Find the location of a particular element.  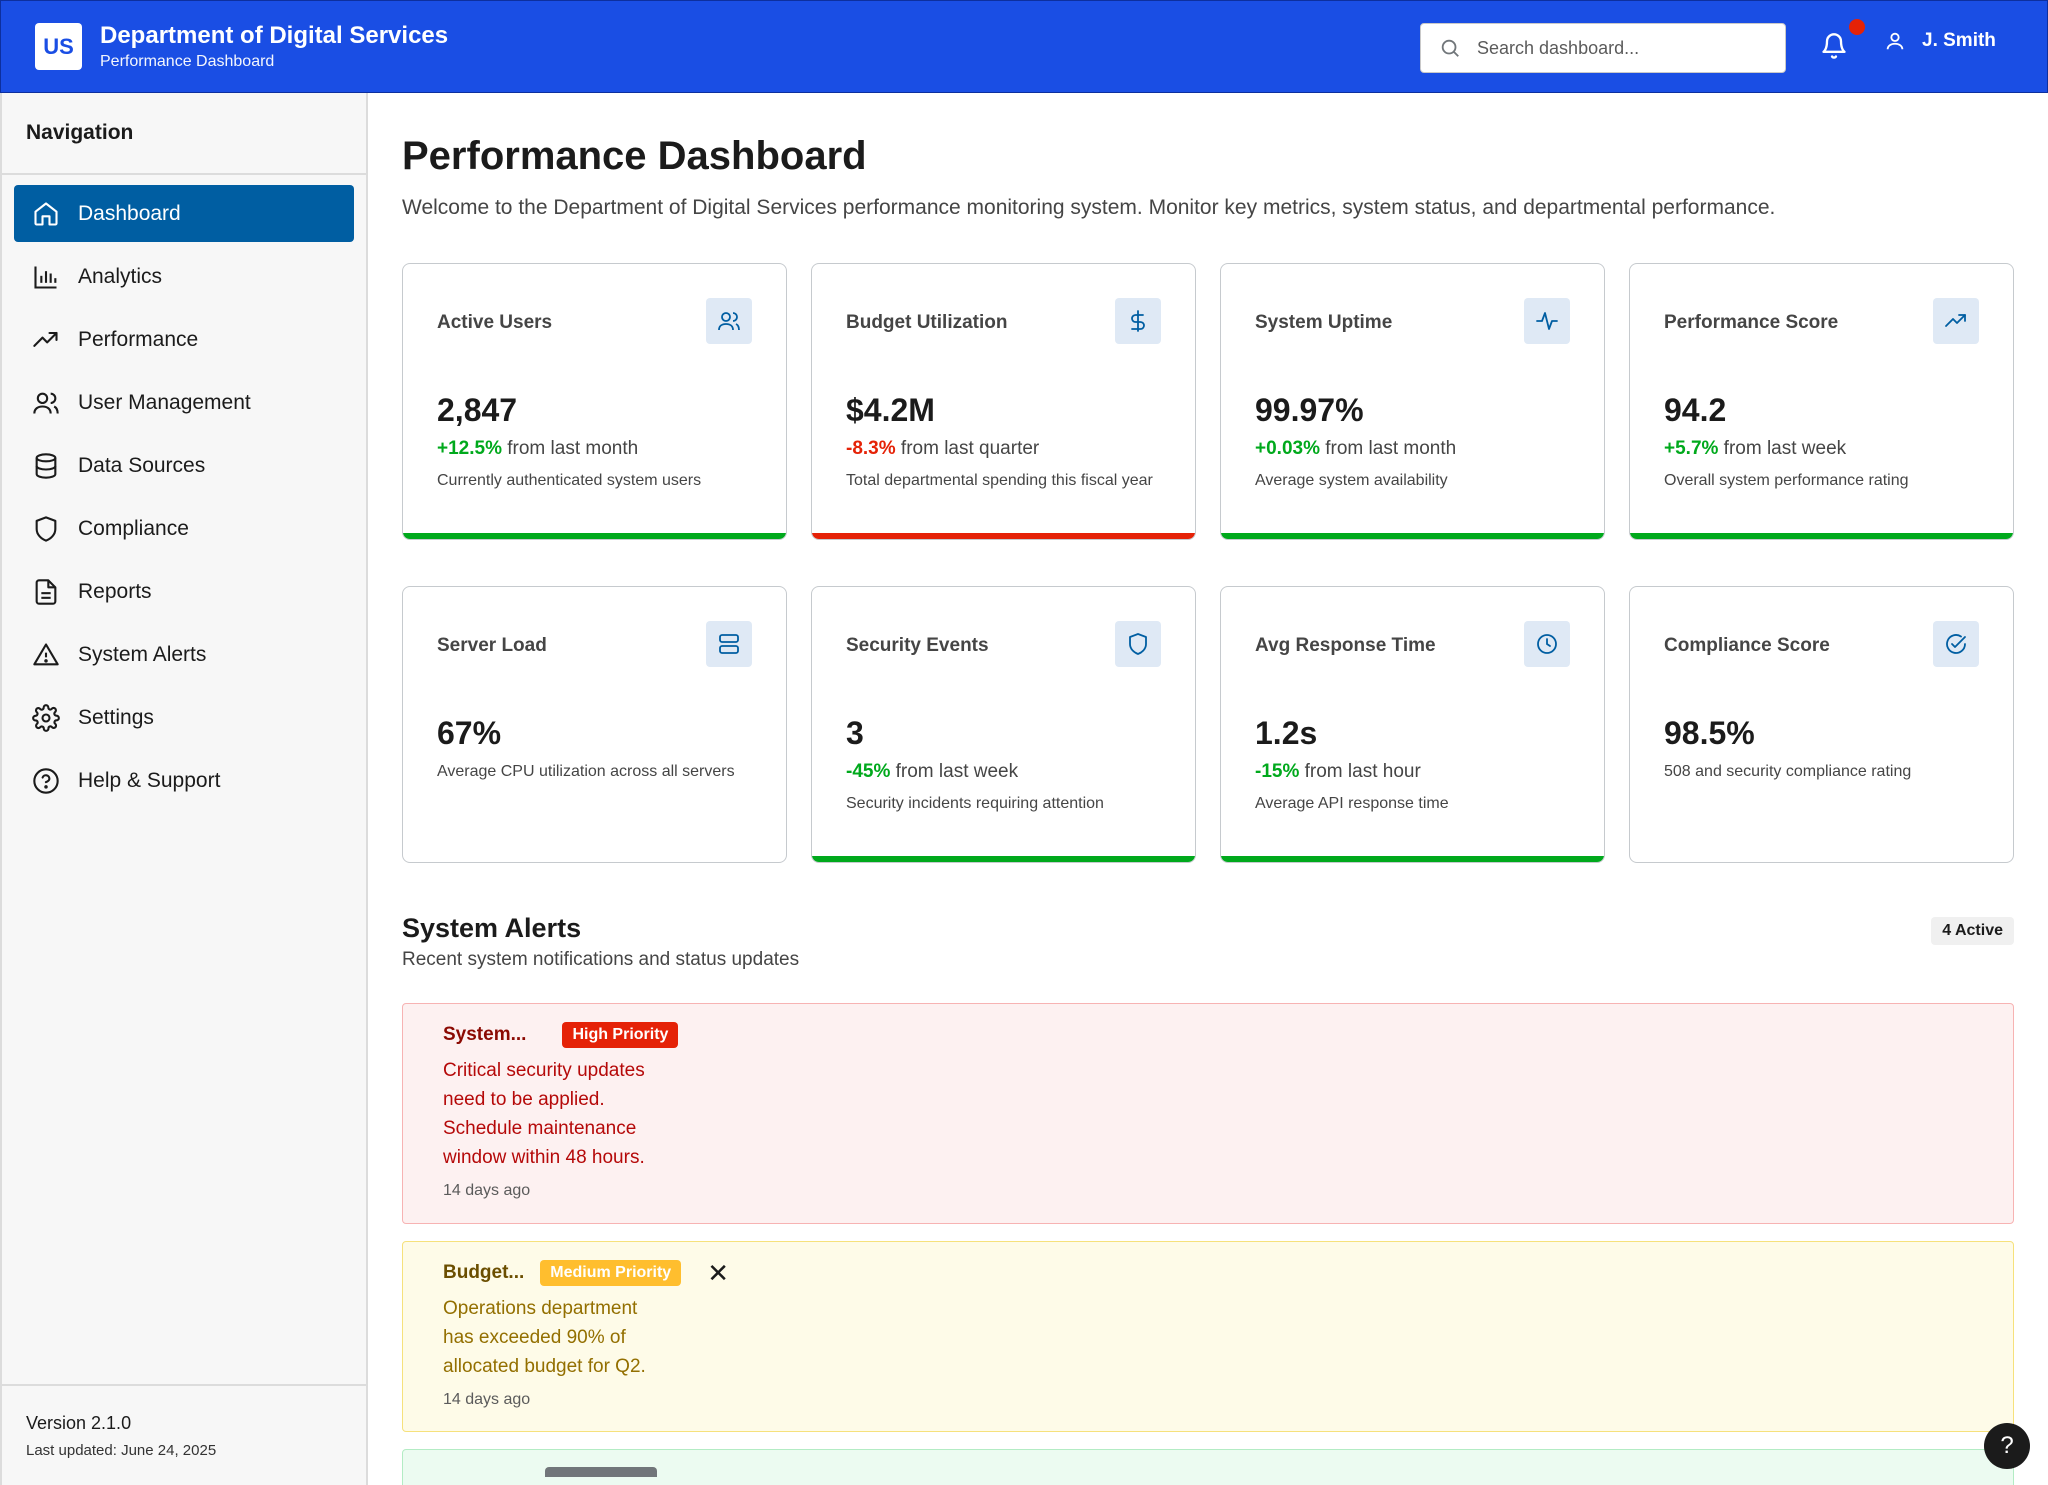

card-header: Compliance Score is located at coordinates (1821, 644).